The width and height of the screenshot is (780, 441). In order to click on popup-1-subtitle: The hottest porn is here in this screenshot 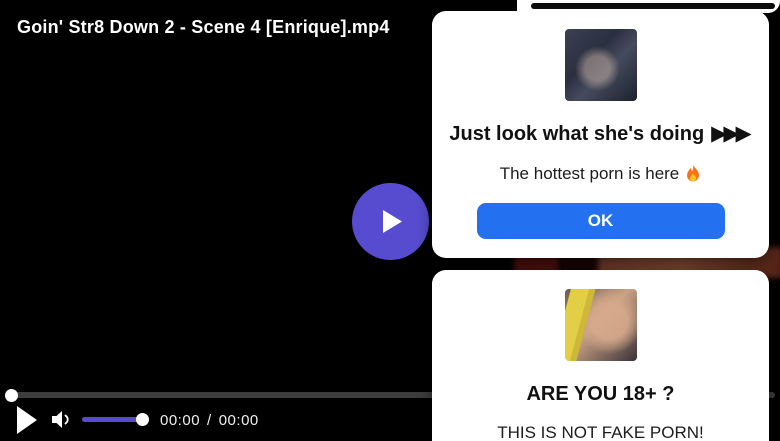, I will do `click(601, 173)`.